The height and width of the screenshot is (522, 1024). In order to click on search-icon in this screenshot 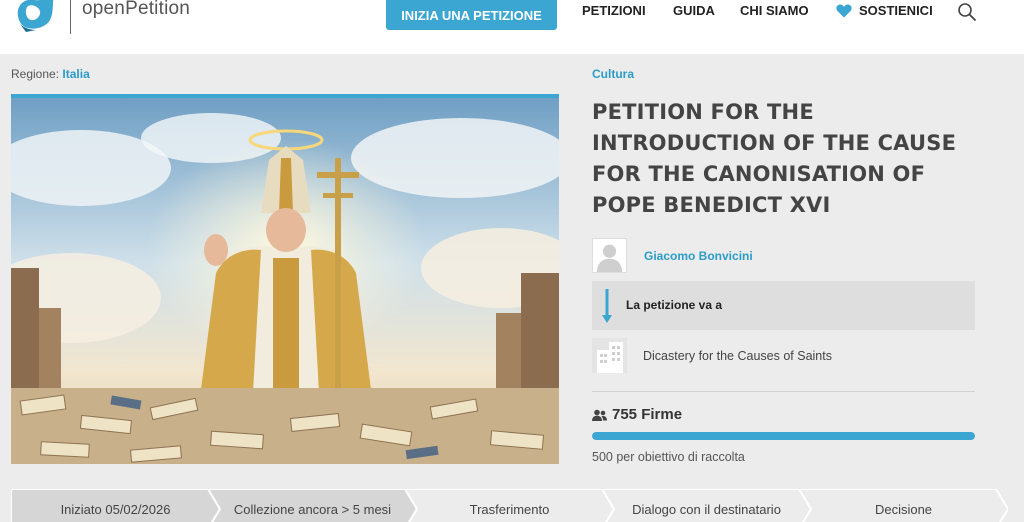, I will do `click(967, 12)`.